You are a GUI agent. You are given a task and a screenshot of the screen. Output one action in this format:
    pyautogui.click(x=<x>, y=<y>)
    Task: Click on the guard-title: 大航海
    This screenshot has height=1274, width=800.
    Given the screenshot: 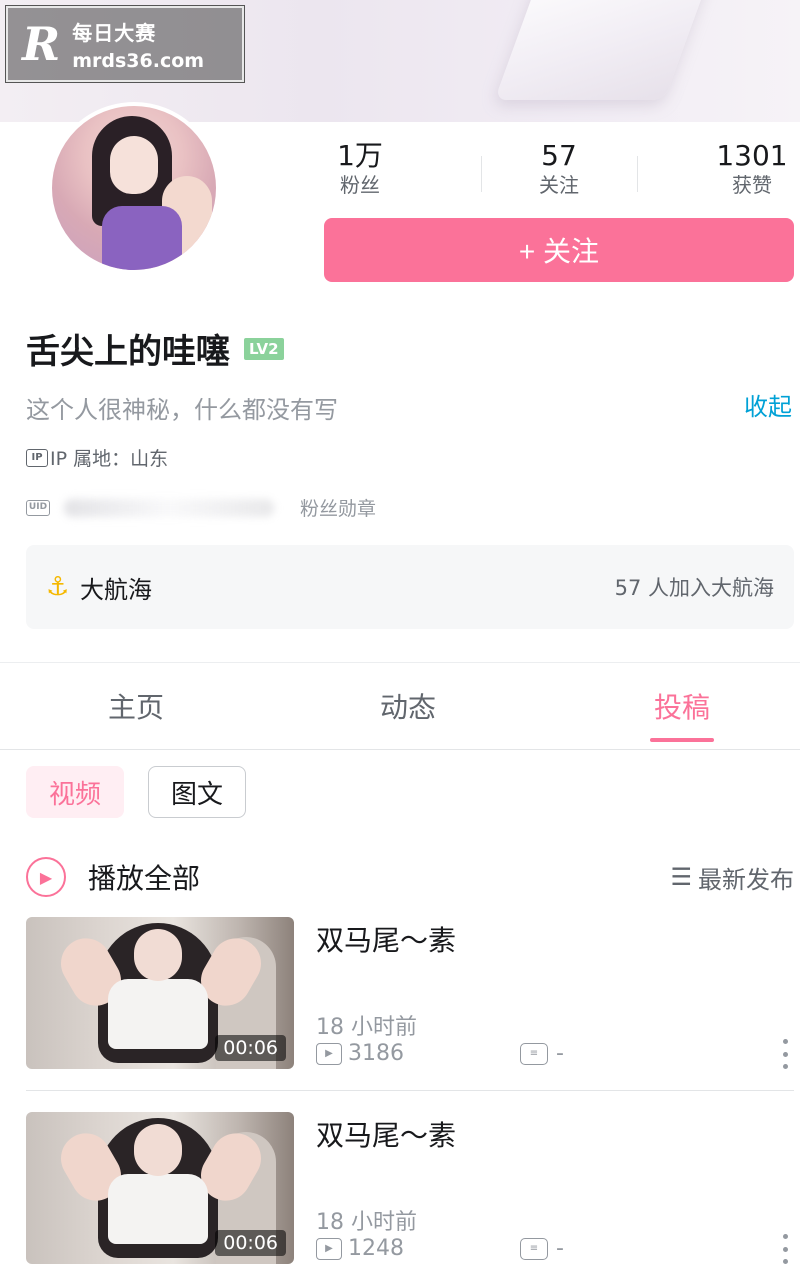 What is the action you would take?
    pyautogui.click(x=116, y=589)
    